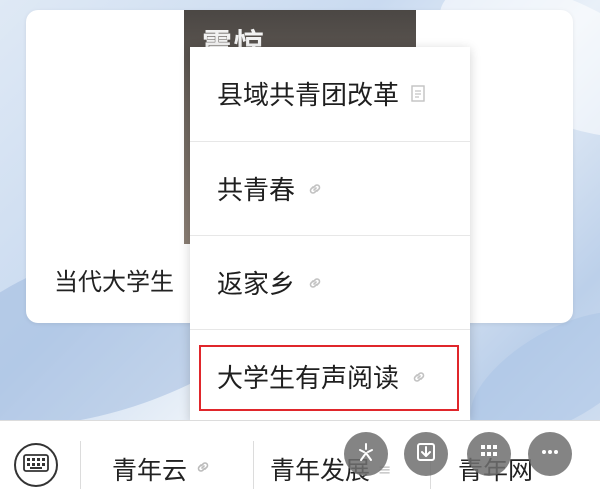  I want to click on download-button, so click(426, 454).